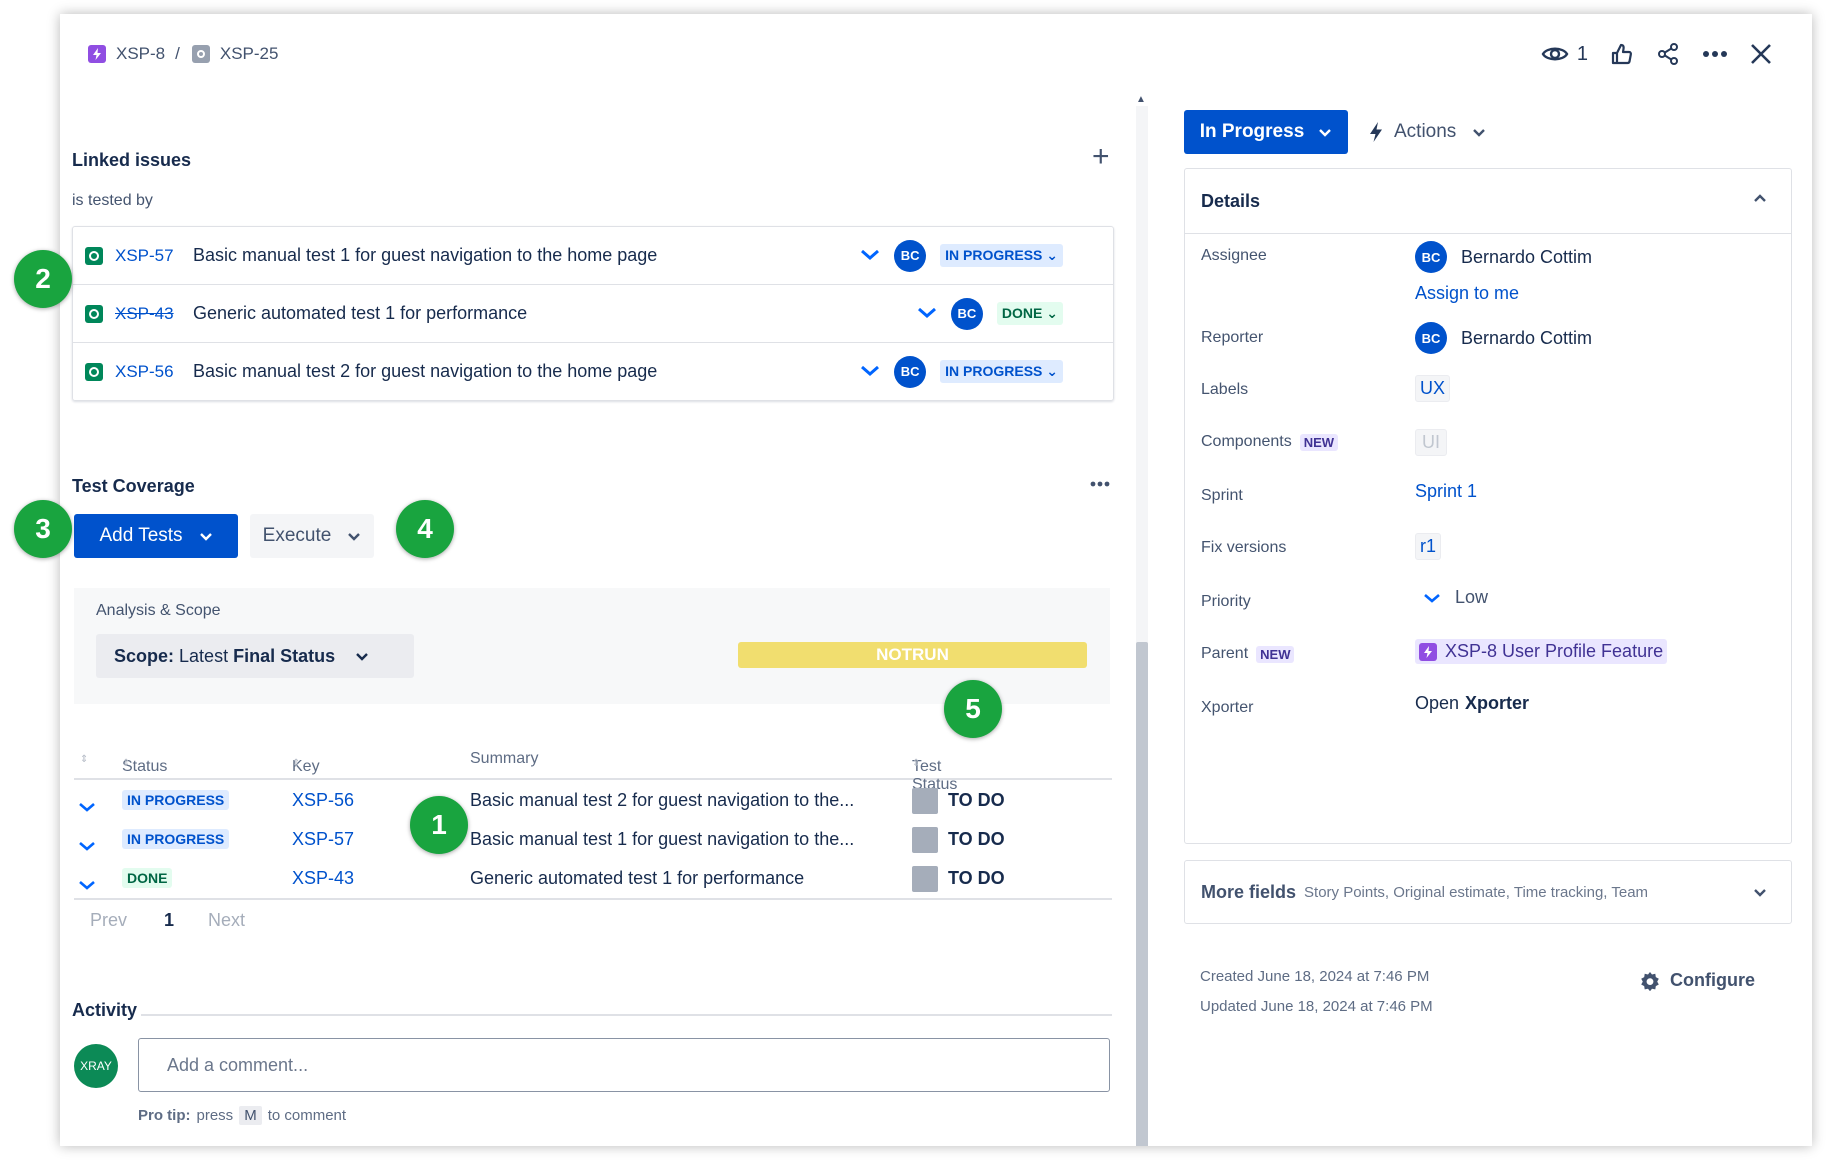  What do you see at coordinates (164, 1115) in the screenshot?
I see `pro-tip-label: Pro tip:` at bounding box center [164, 1115].